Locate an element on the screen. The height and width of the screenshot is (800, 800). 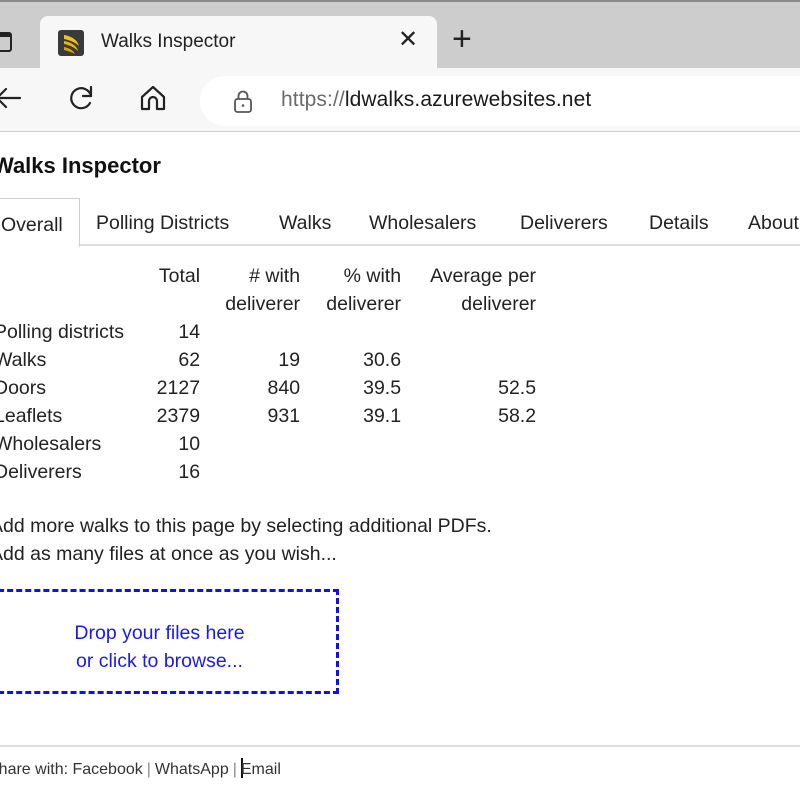
row-label: Leaflets is located at coordinates (31, 416).